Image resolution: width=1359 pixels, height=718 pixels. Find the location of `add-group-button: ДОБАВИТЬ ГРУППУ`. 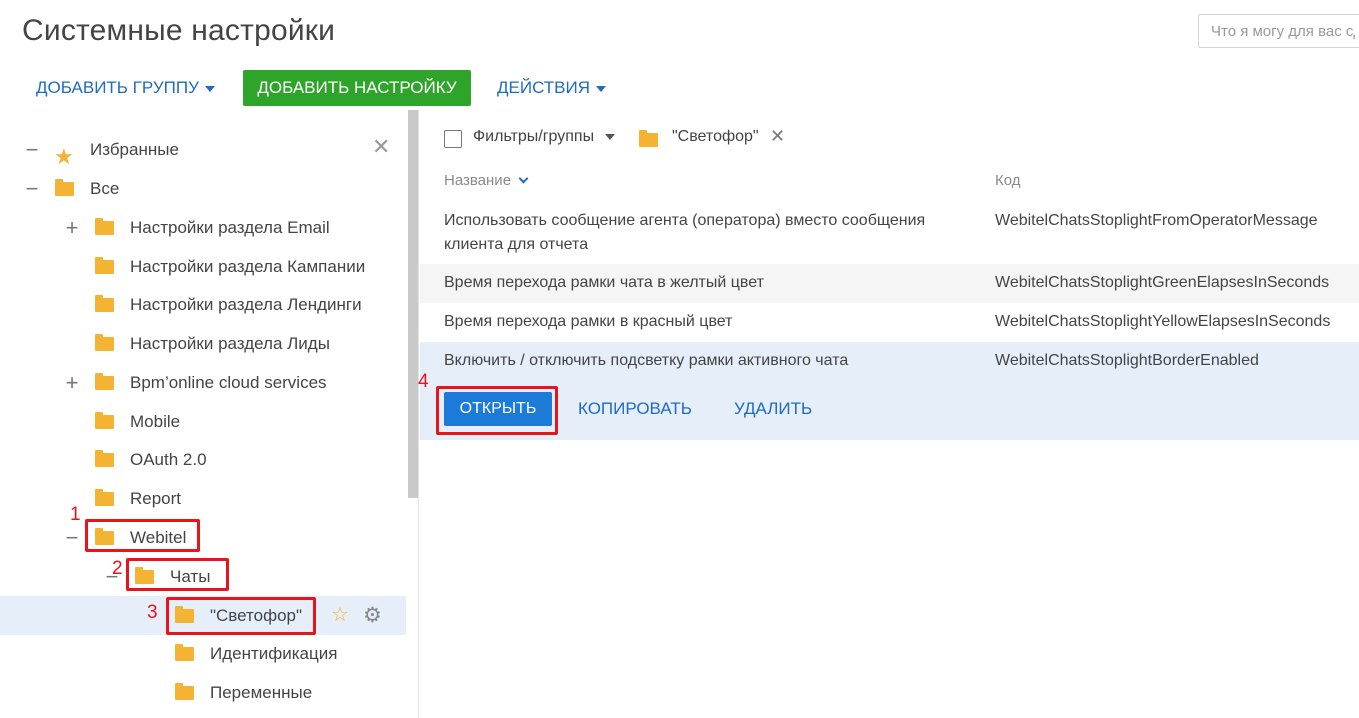

add-group-button: ДОБАВИТЬ ГРУППУ is located at coordinates (125, 88).